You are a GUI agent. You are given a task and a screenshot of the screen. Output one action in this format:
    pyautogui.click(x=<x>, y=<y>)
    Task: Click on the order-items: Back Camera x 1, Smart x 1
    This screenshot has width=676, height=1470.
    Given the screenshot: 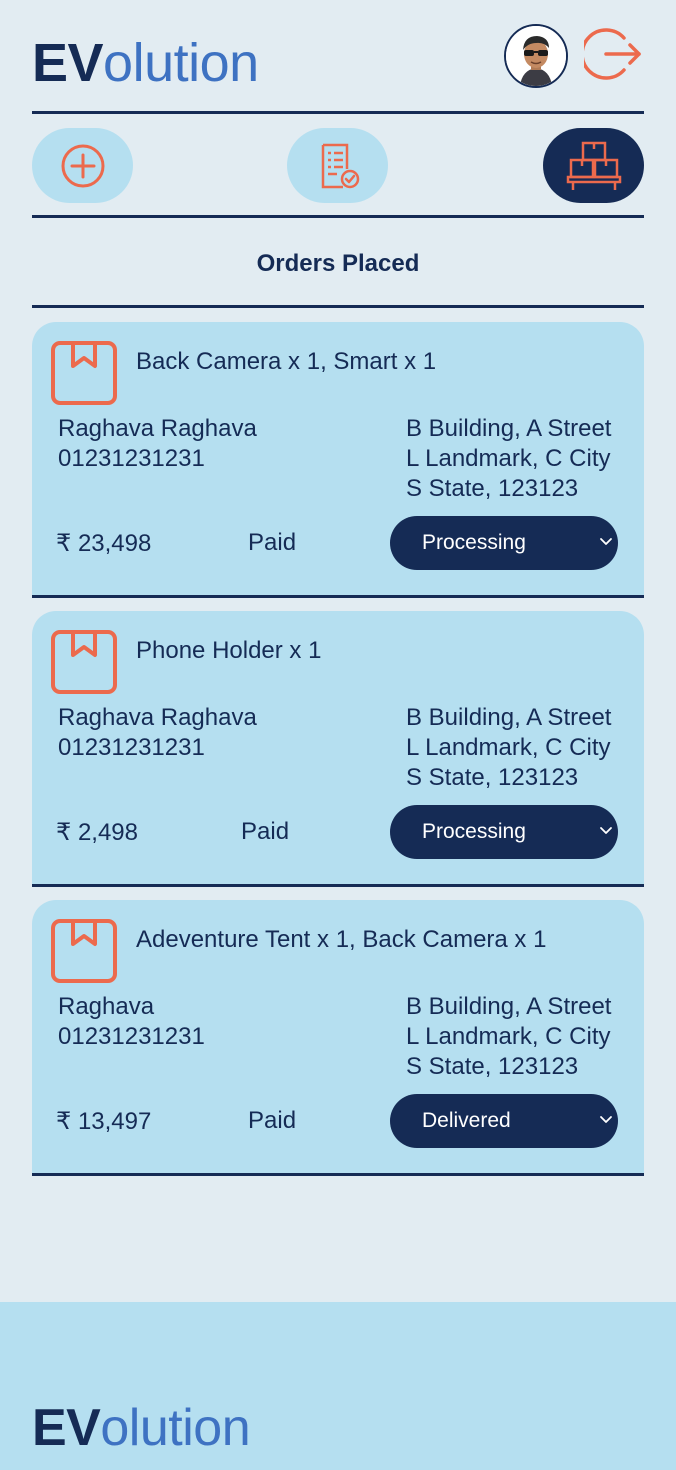 What is the action you would take?
    pyautogui.click(x=286, y=361)
    